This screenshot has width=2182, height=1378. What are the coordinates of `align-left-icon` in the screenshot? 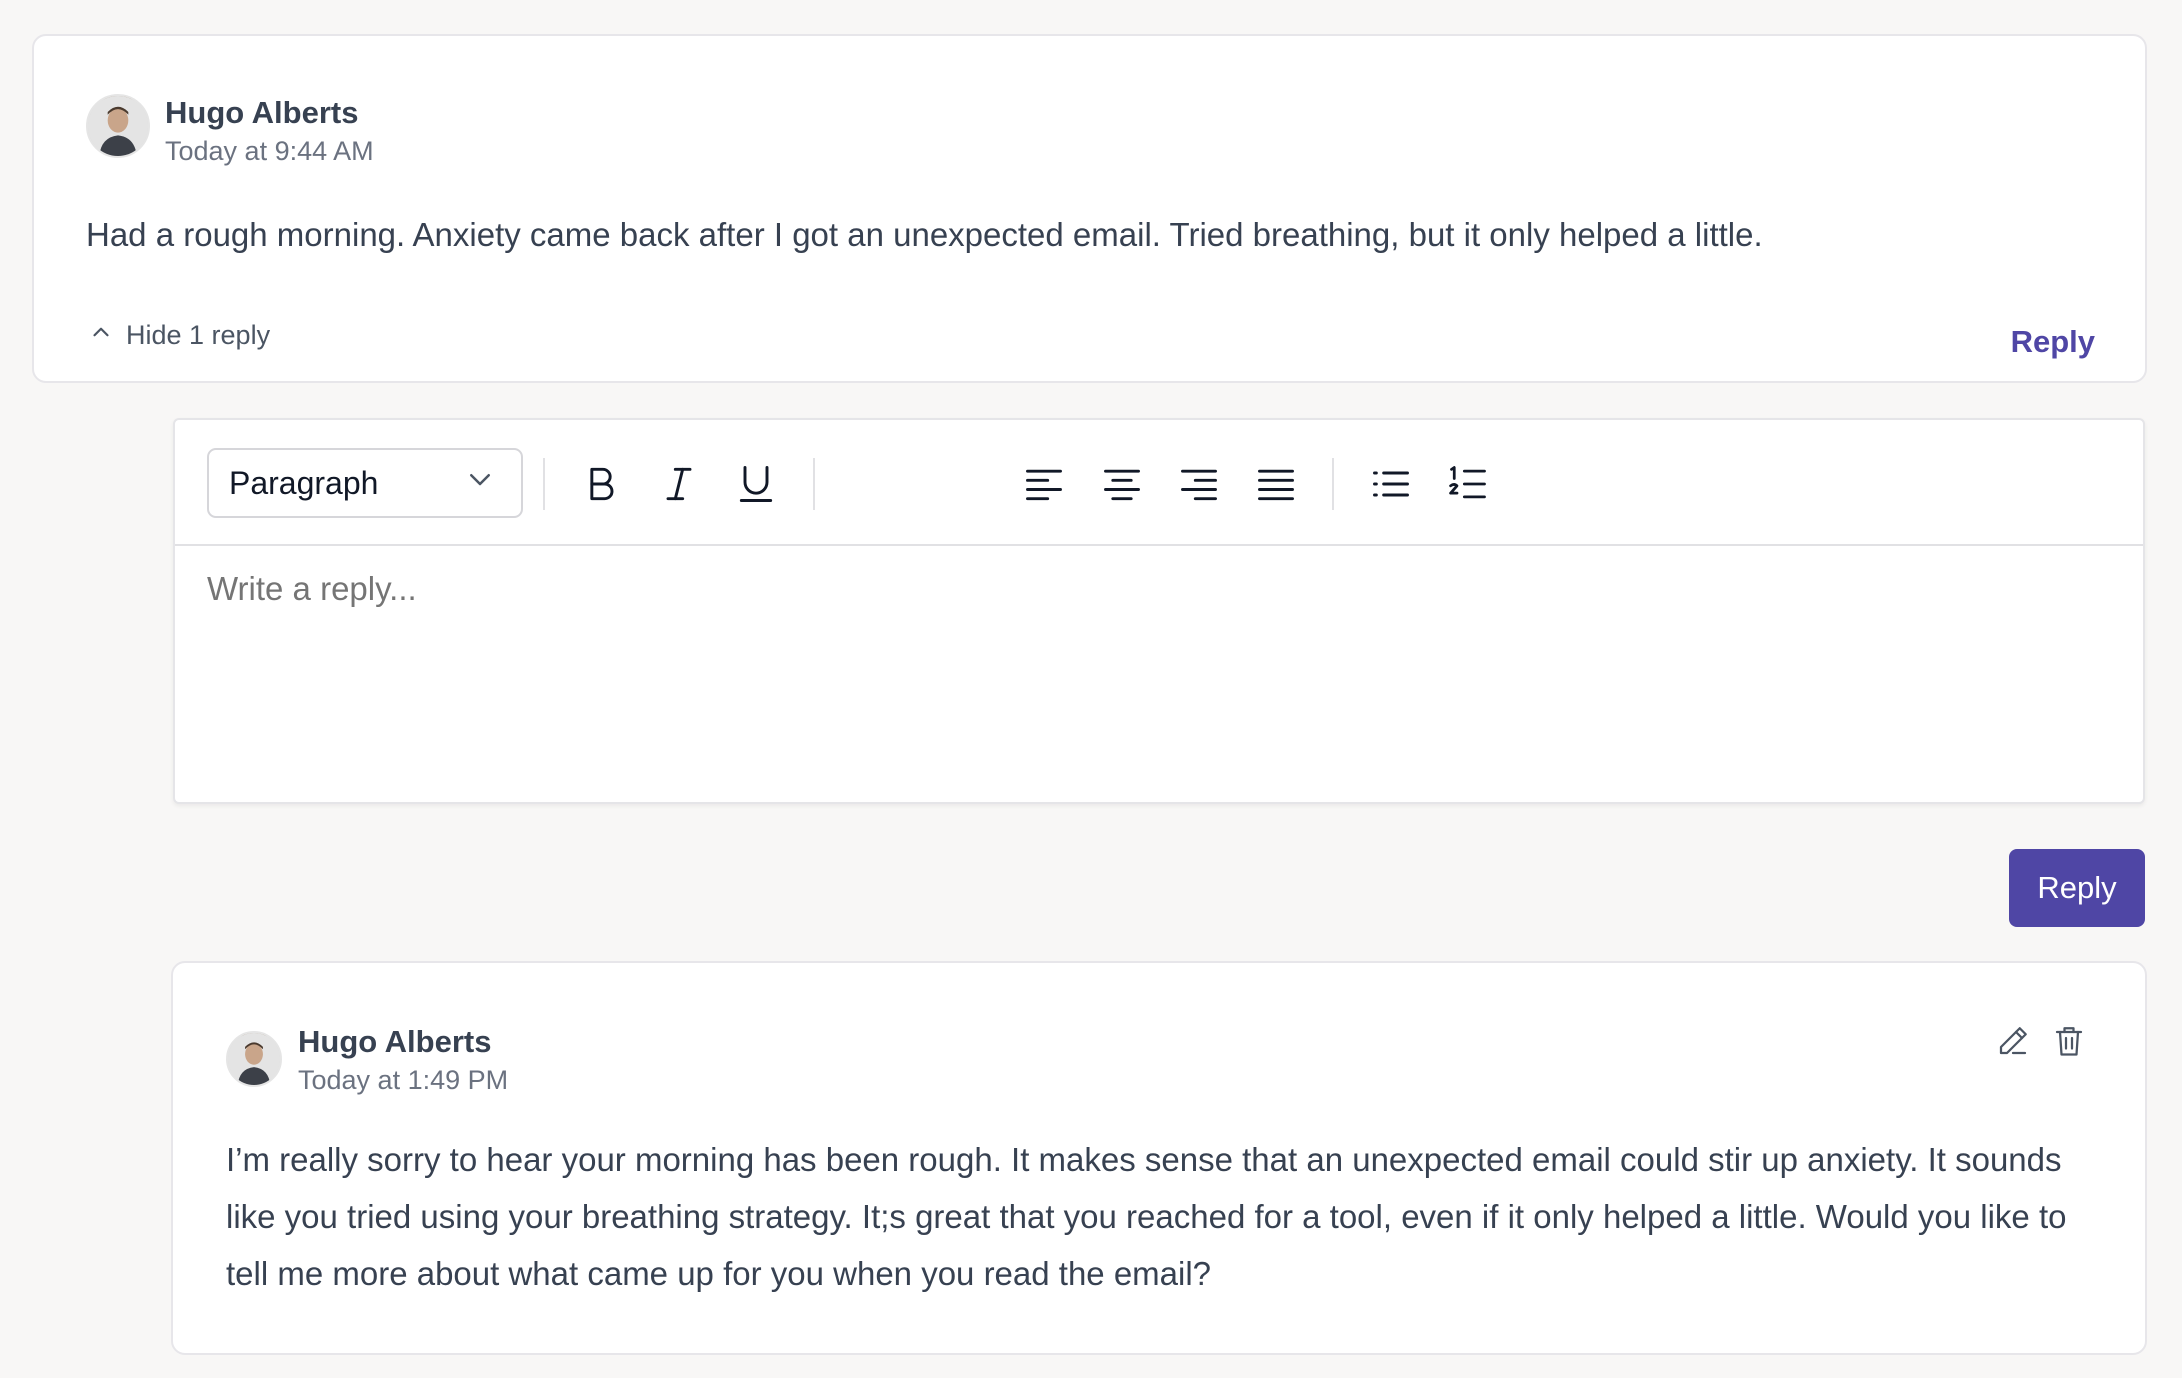 It's located at (1044, 484).